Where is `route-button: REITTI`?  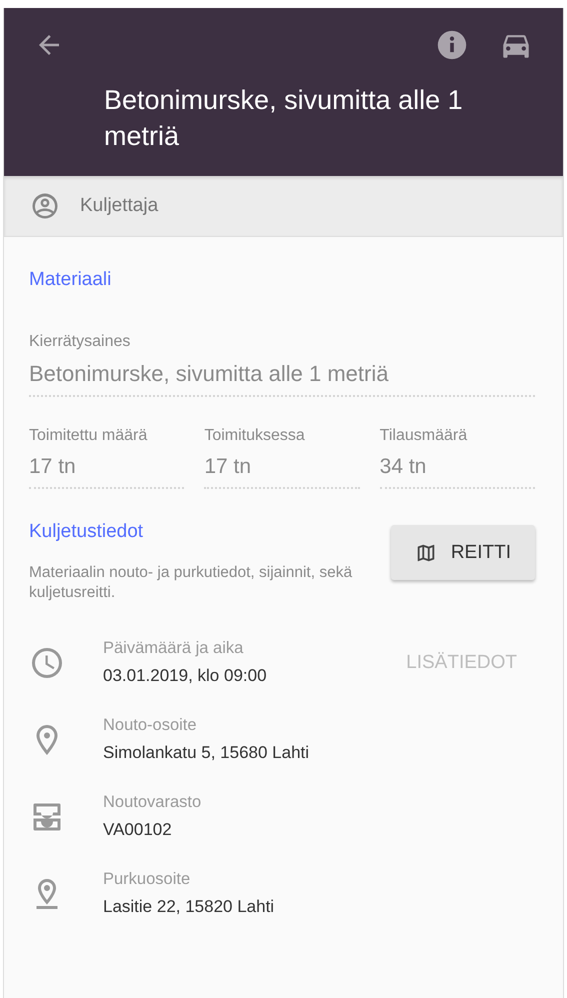
route-button: REITTI is located at coordinates (462, 552).